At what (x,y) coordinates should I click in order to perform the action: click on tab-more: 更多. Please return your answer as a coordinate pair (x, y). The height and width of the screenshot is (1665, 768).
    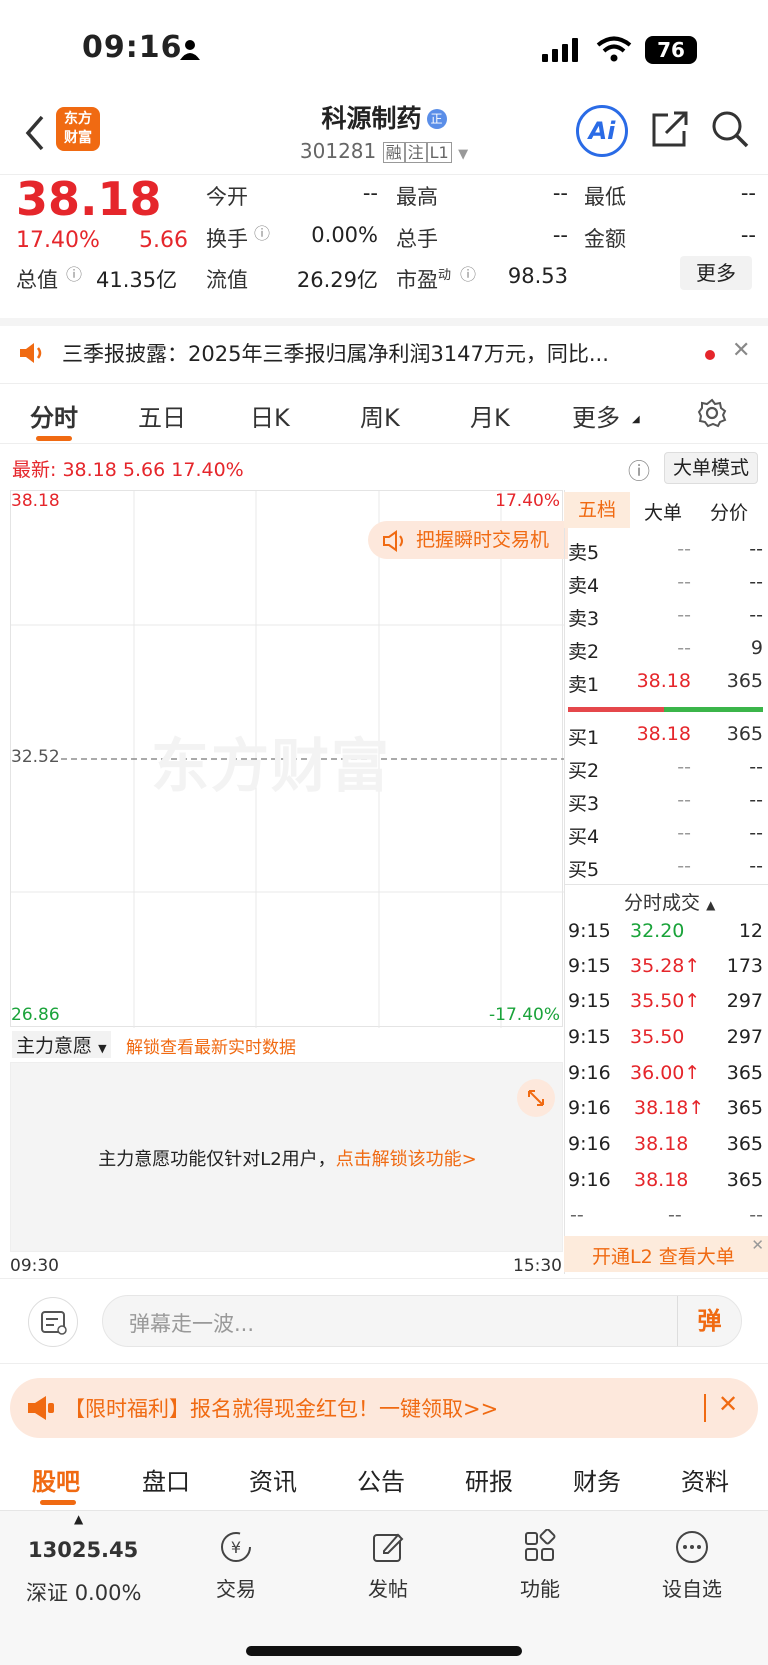
    Looking at the image, I should click on (596, 415).